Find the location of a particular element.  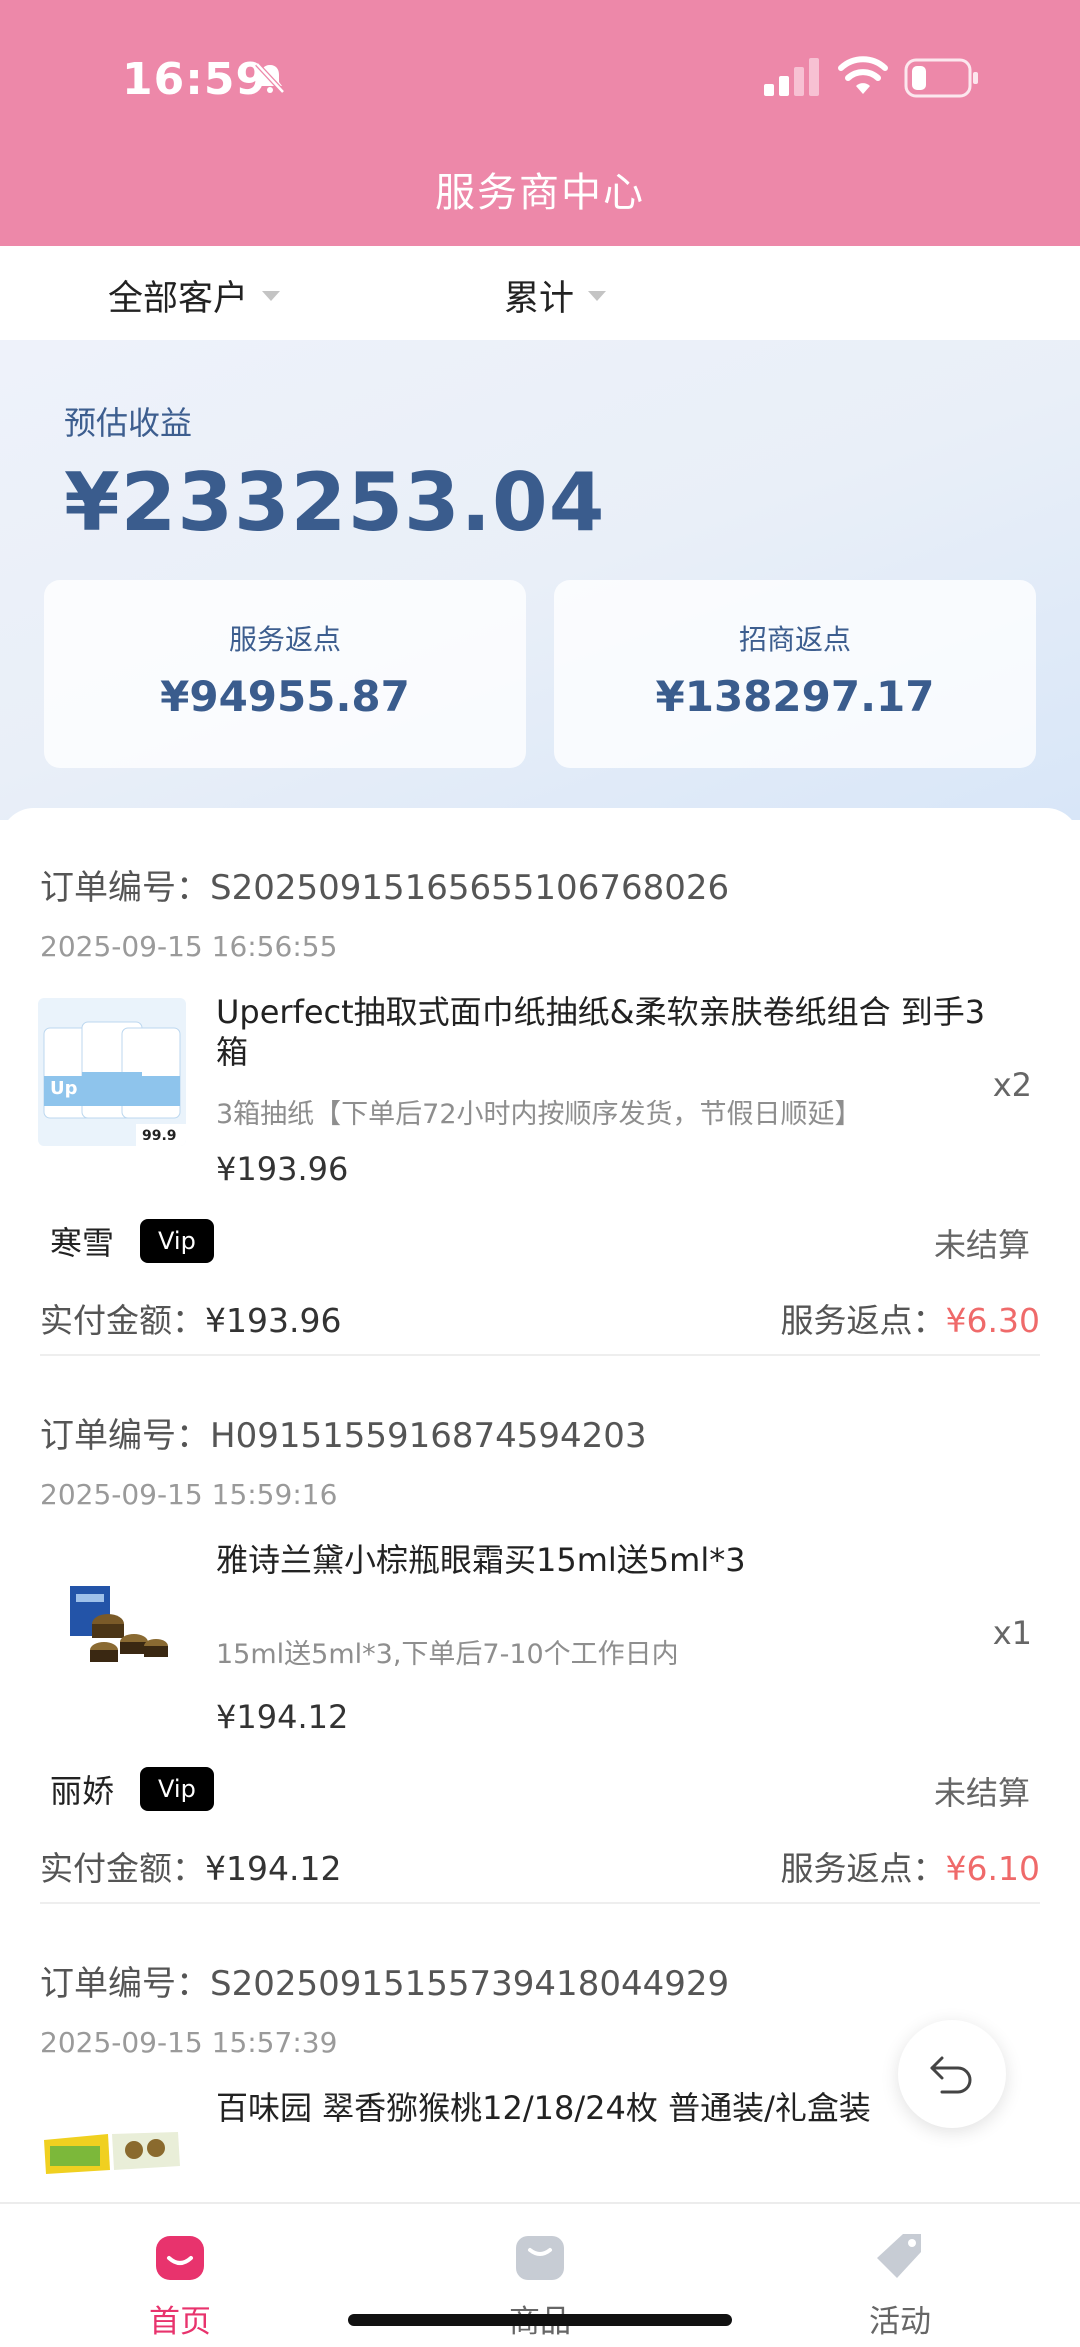

product-title: Uperfect抽取式面巾纸抽纸&柔软亲肤卷纸组合 到手3箱 is located at coordinates (601, 1032).